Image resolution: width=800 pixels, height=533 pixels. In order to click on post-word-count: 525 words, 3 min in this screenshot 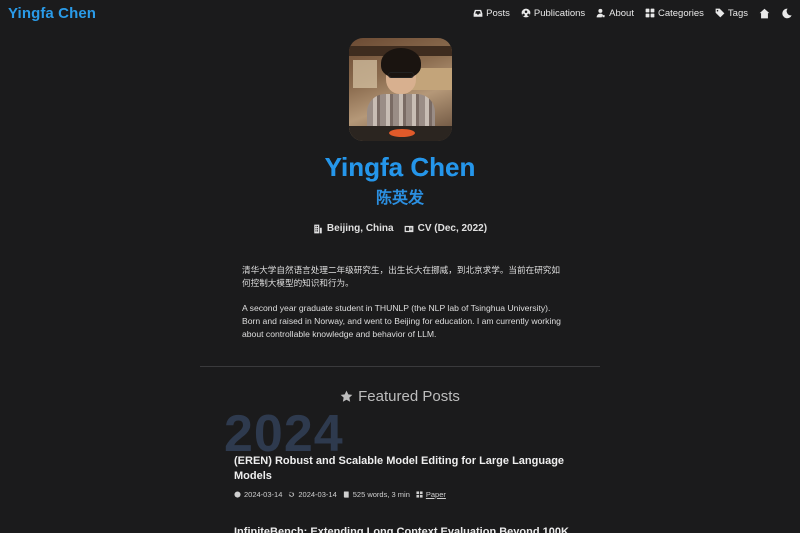, I will do `click(376, 494)`.